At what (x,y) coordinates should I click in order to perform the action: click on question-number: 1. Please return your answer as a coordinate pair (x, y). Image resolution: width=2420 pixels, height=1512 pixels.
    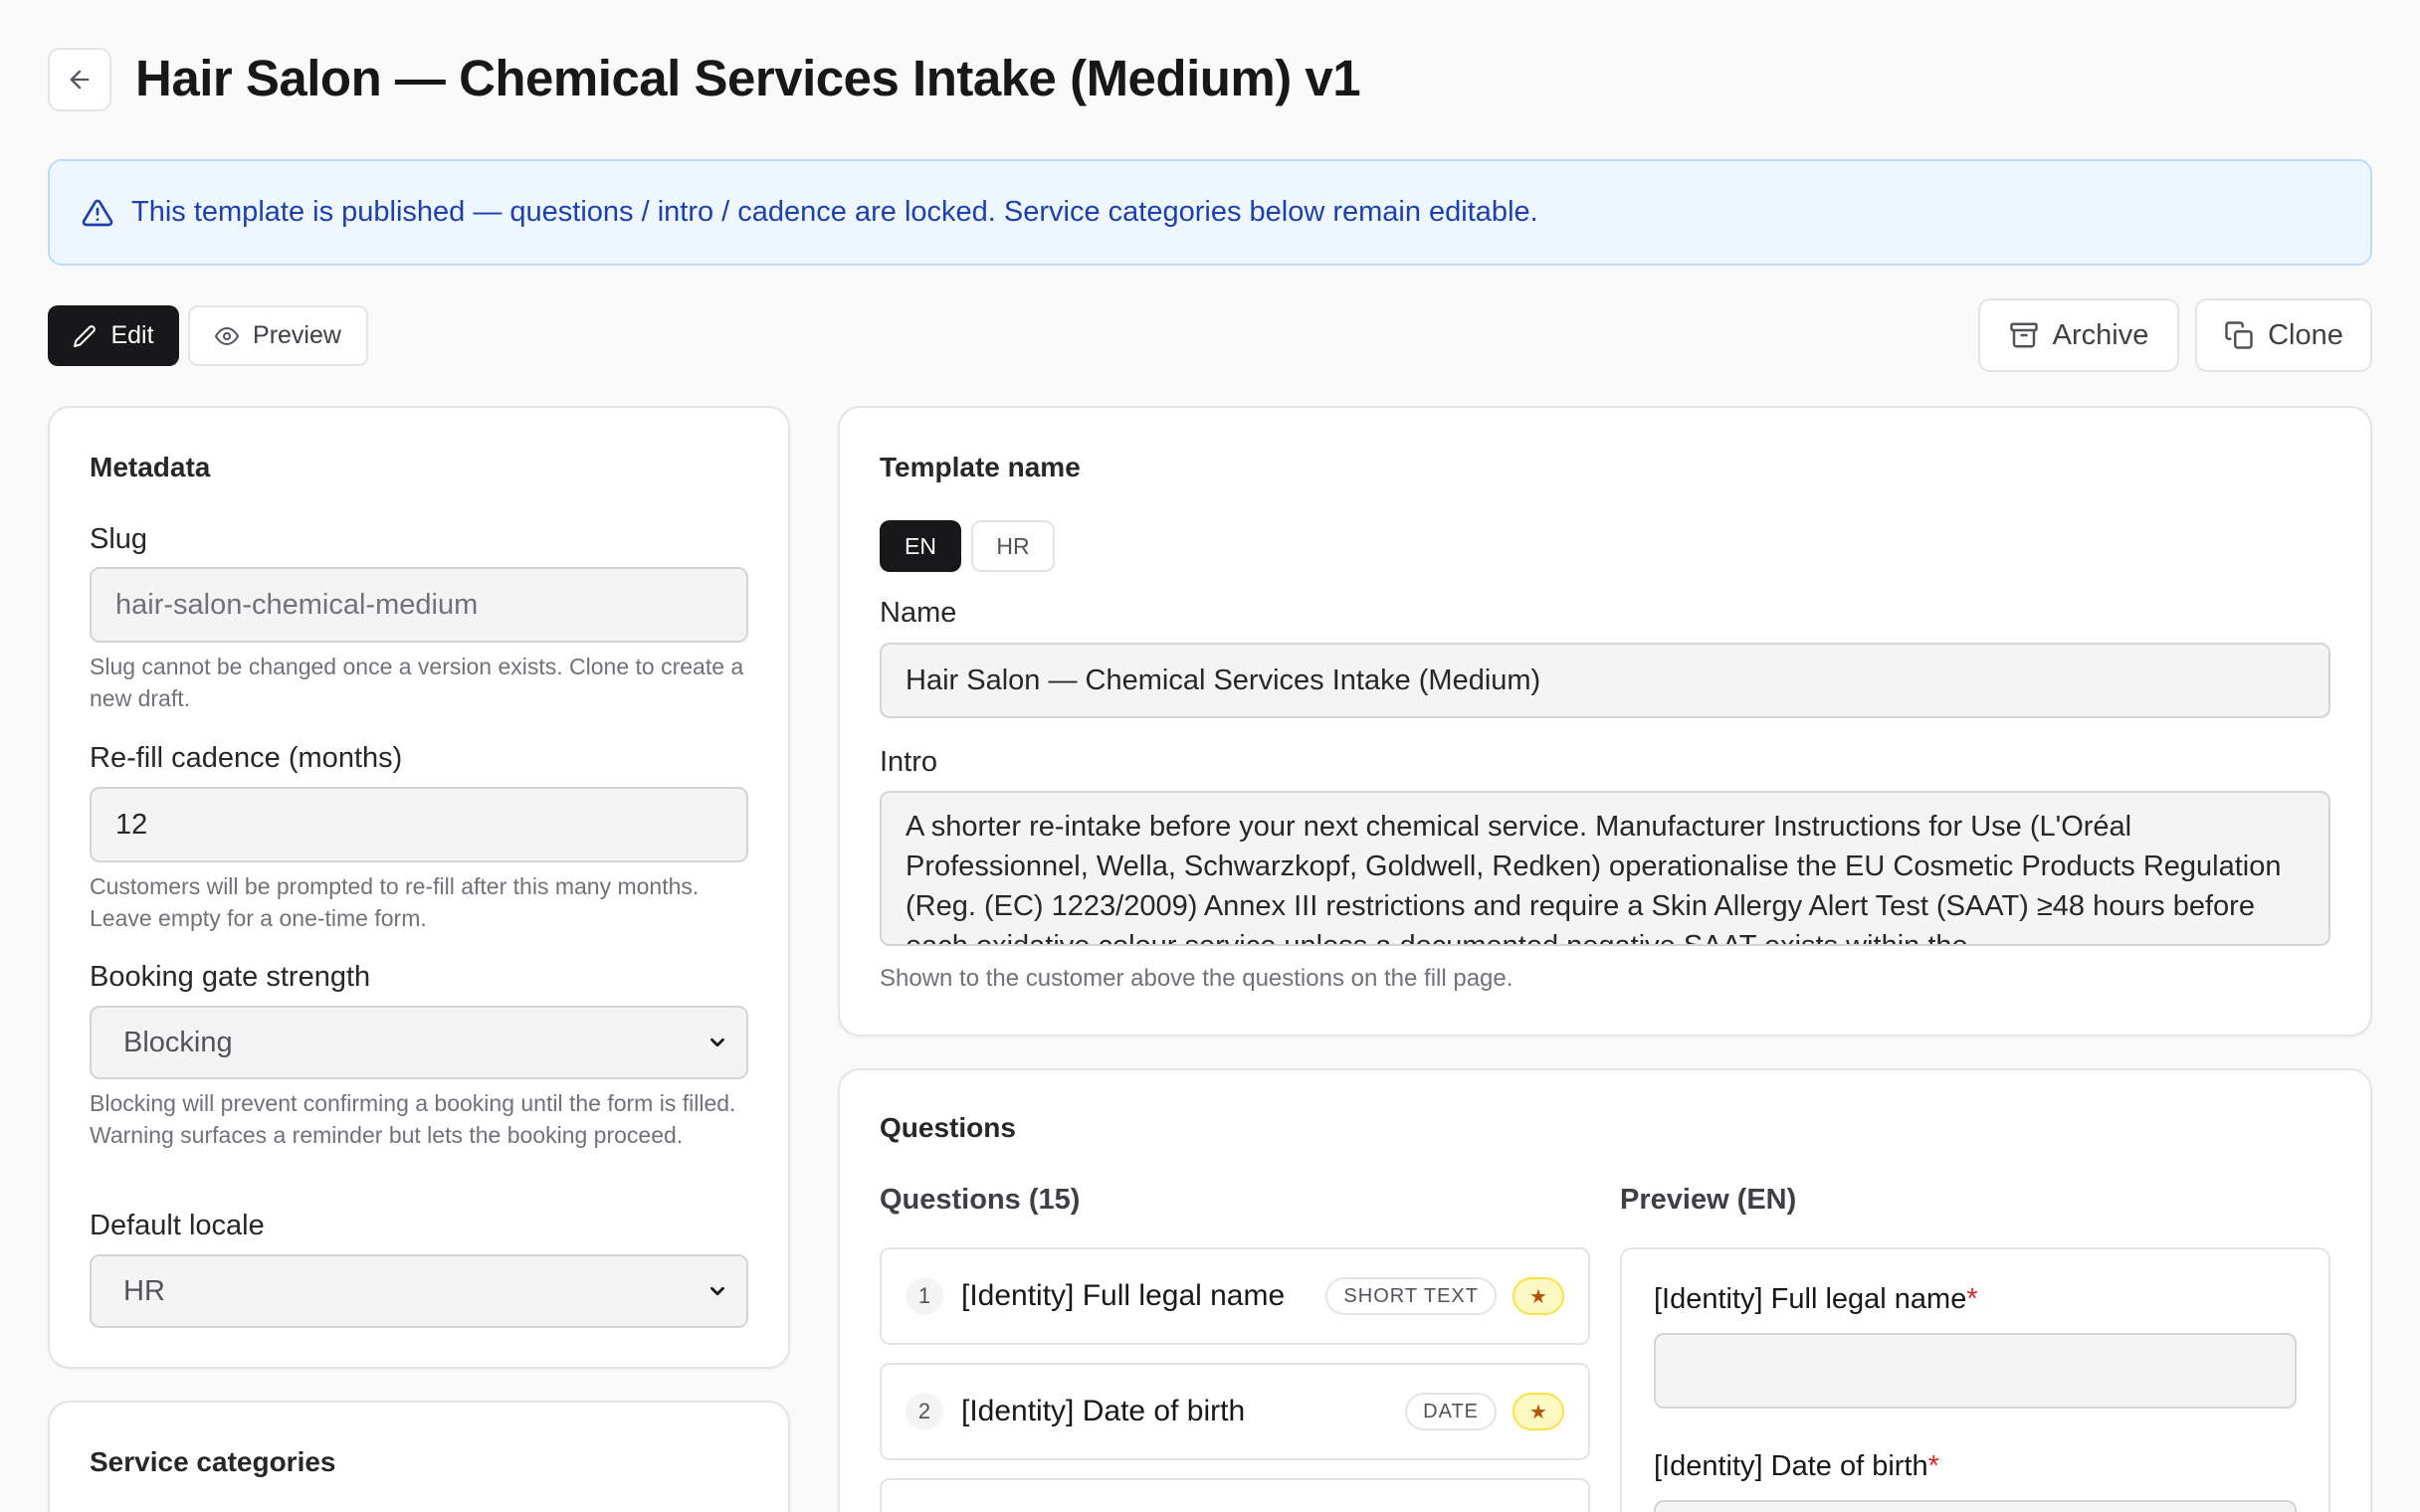
    Looking at the image, I should click on (925, 1296).